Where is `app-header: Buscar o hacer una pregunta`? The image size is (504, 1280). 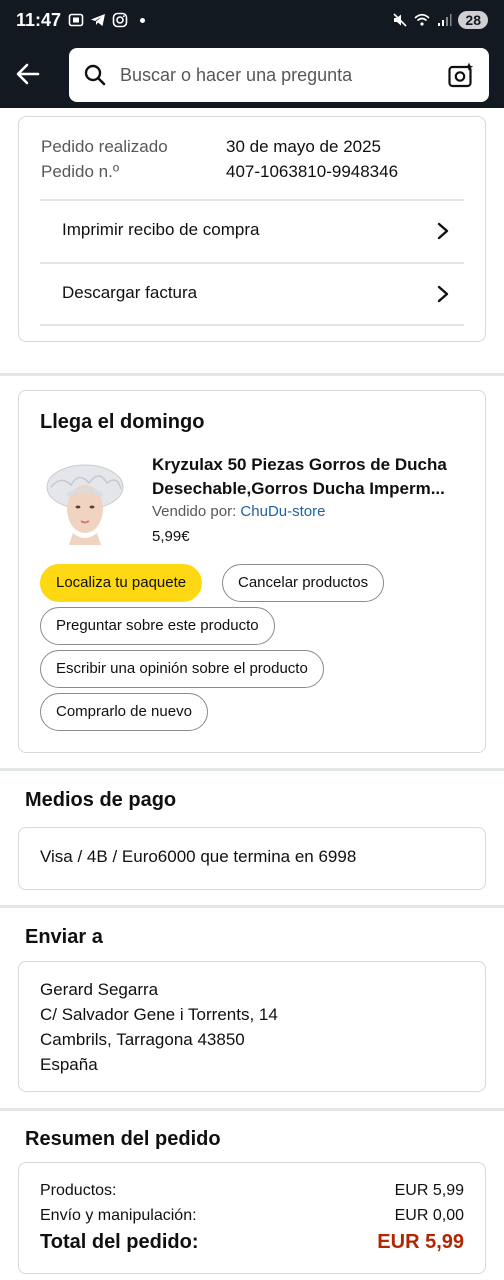 app-header: Buscar o hacer una pregunta is located at coordinates (252, 76).